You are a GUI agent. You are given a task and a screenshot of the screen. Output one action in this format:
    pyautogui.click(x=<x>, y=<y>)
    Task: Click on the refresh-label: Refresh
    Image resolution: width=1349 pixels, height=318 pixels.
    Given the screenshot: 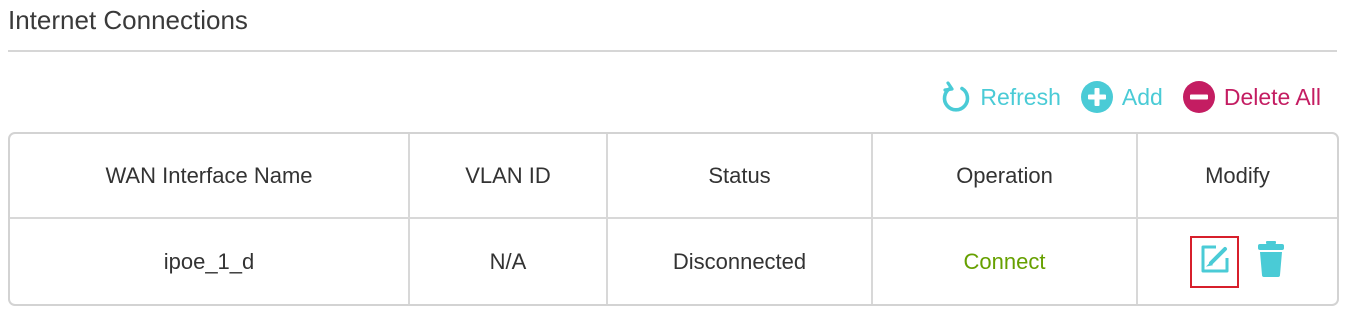 What is the action you would take?
    pyautogui.click(x=1020, y=97)
    